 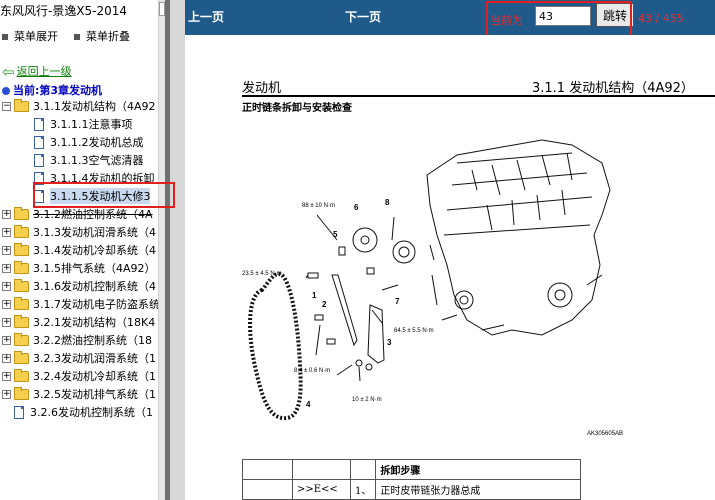 What do you see at coordinates (206, 16) in the screenshot?
I see `prev-page-button: 上一页` at bounding box center [206, 16].